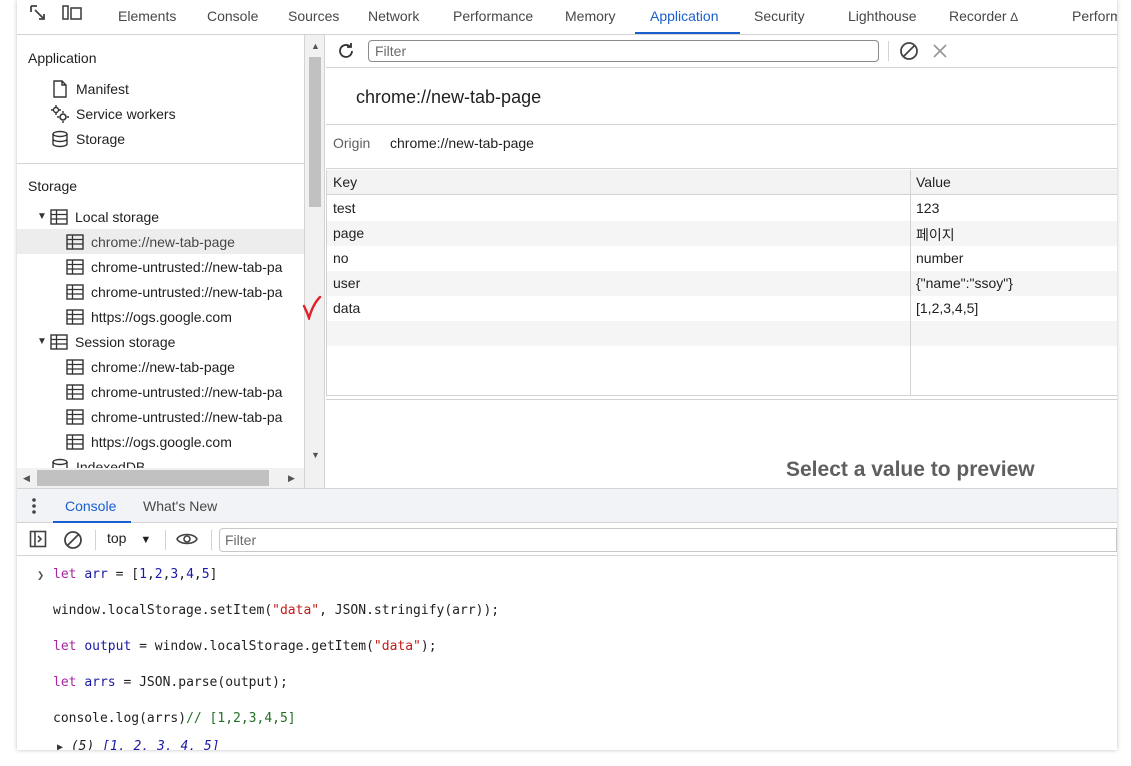 The width and height of the screenshot is (1131, 766). Describe the element at coordinates (909, 51) in the screenshot. I see `clear-all-icon` at that location.